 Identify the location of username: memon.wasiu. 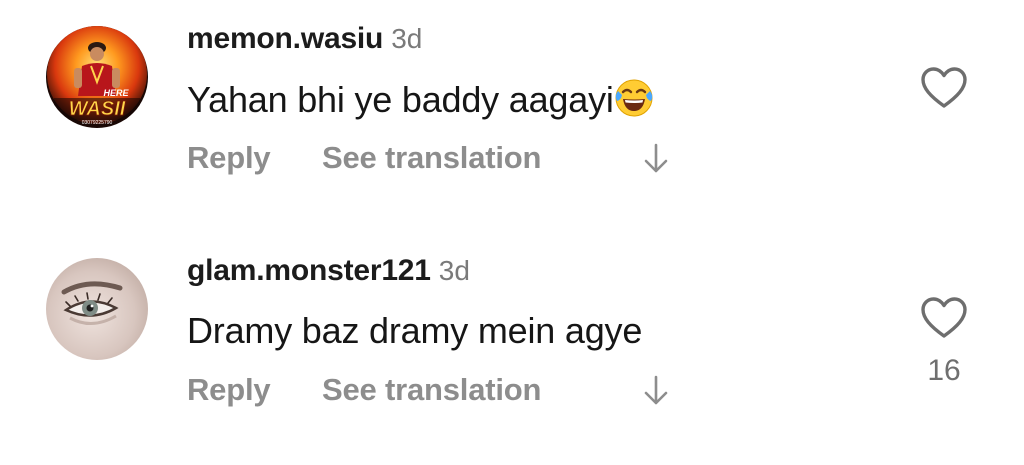
(285, 38).